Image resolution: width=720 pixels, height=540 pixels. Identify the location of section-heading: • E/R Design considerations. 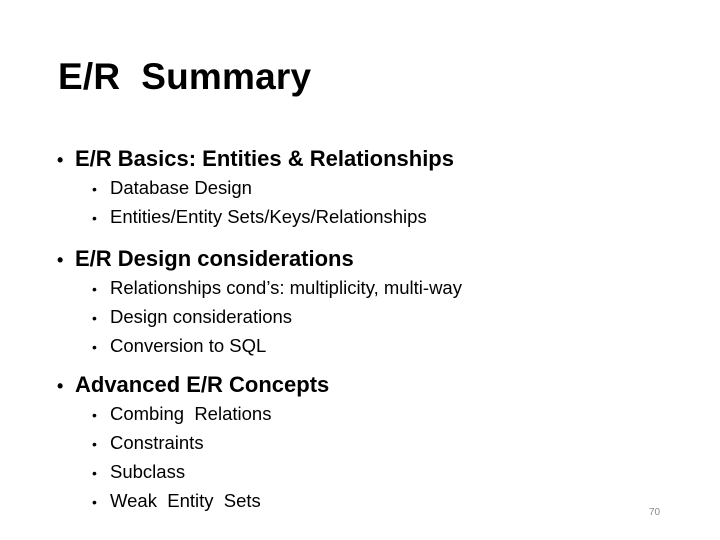
(259, 259).